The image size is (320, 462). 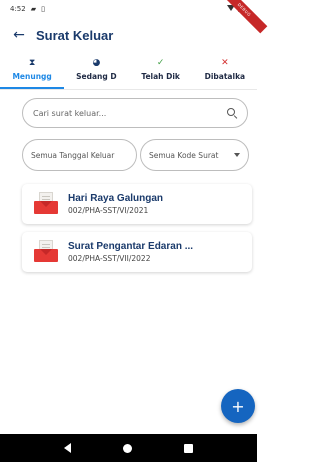 What do you see at coordinates (116, 198) in the screenshot?
I see `letter-title: Hari Raya Galungan` at bounding box center [116, 198].